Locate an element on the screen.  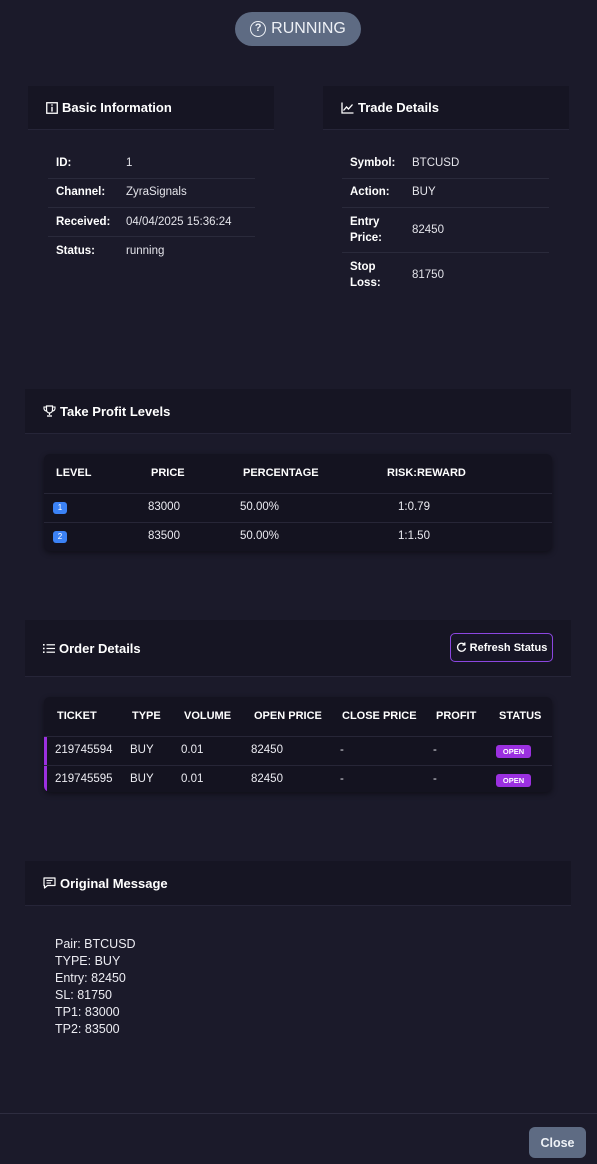
table-cell: 1:1.50 is located at coordinates (414, 536).